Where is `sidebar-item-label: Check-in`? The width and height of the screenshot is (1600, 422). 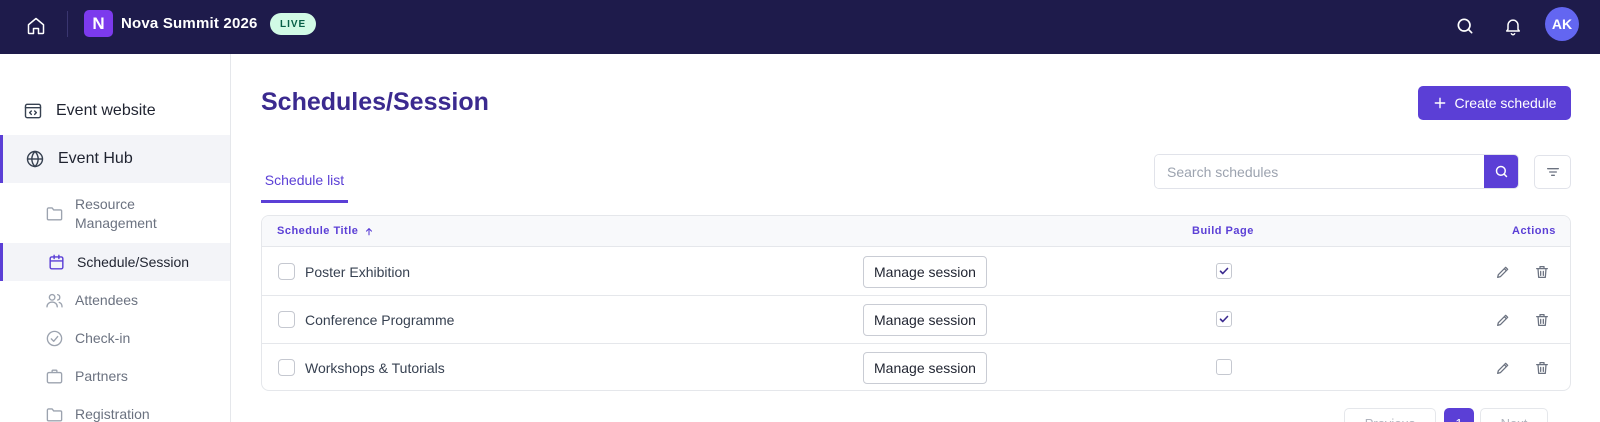 sidebar-item-label: Check-in is located at coordinates (103, 337).